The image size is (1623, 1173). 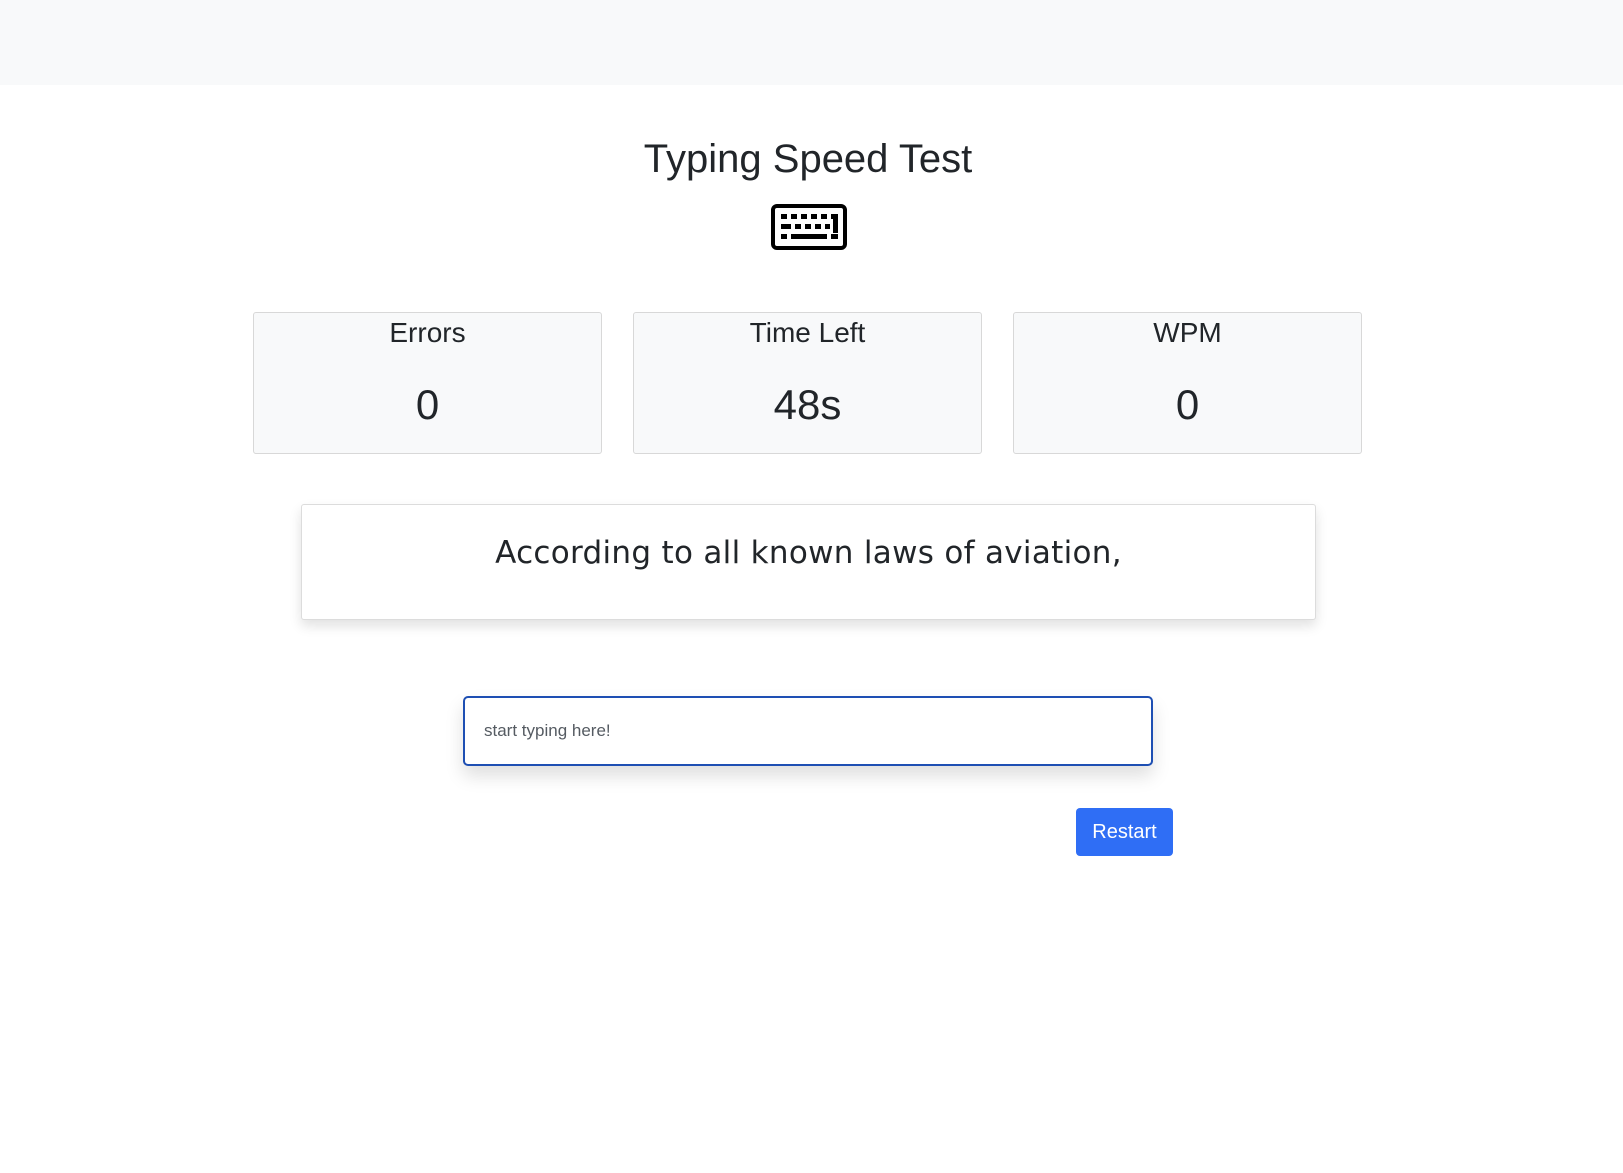 I want to click on quote-box: According to all known laws of aviation,, so click(x=808, y=562).